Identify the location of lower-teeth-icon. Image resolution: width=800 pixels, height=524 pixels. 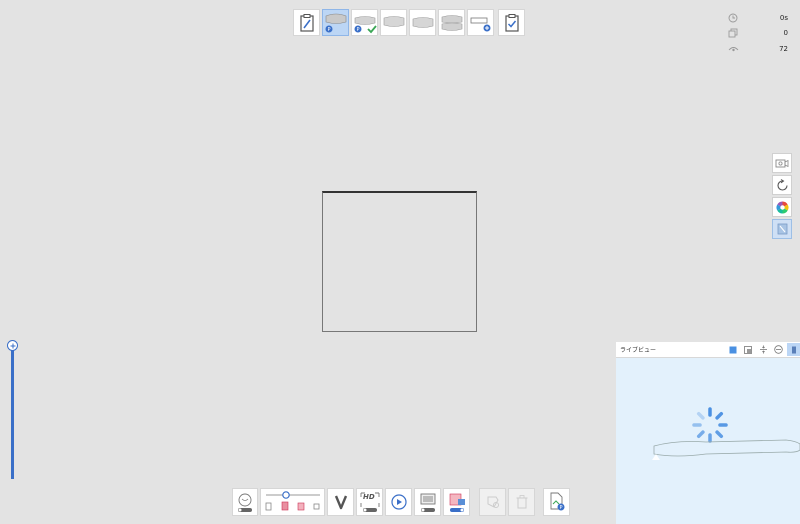
(422, 22).